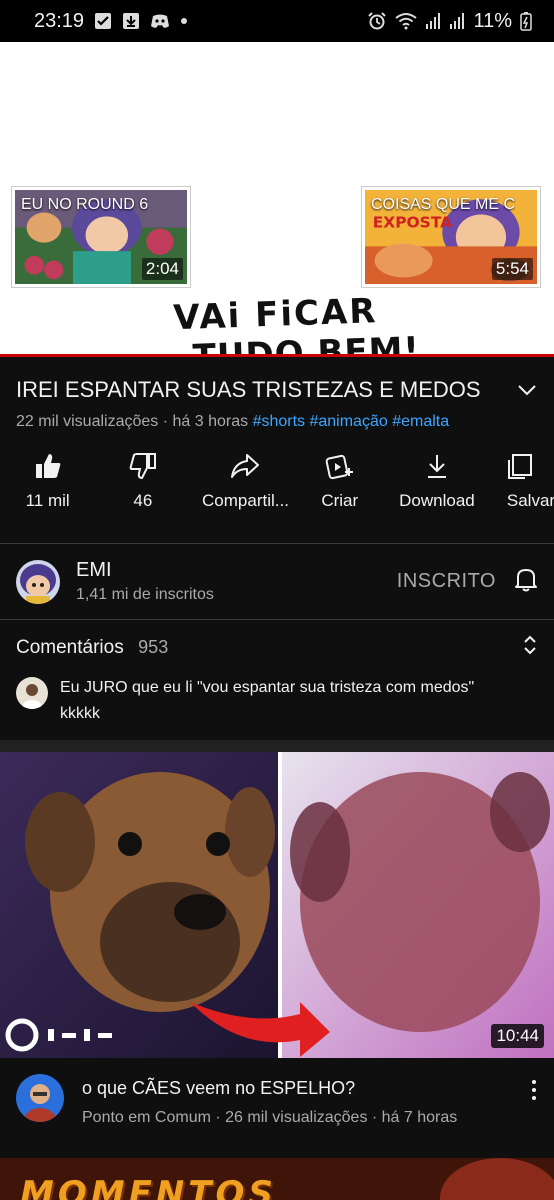  What do you see at coordinates (80, 713) in the screenshot?
I see `top-comment-line-2: kkkkk` at bounding box center [80, 713].